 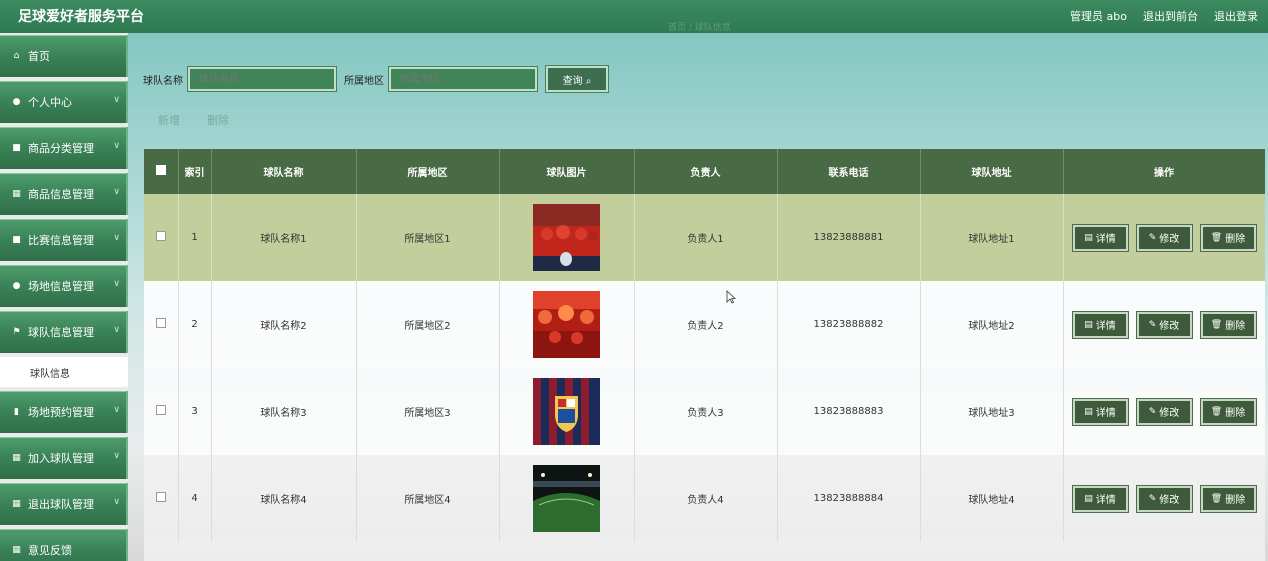 I want to click on sidebar-item-label: 退出球队管理, so click(x=61, y=504).